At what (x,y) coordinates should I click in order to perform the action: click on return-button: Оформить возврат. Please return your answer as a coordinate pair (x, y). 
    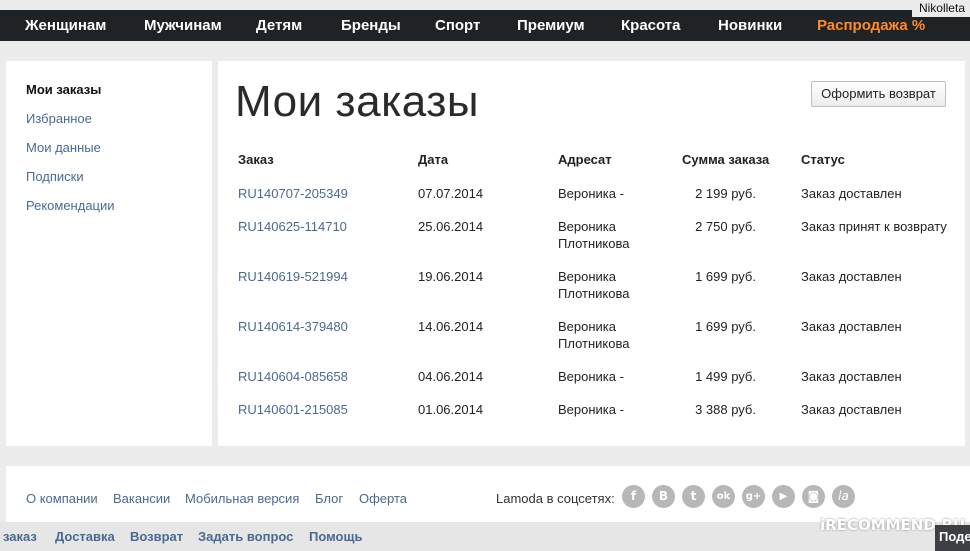
    Looking at the image, I should click on (878, 94).